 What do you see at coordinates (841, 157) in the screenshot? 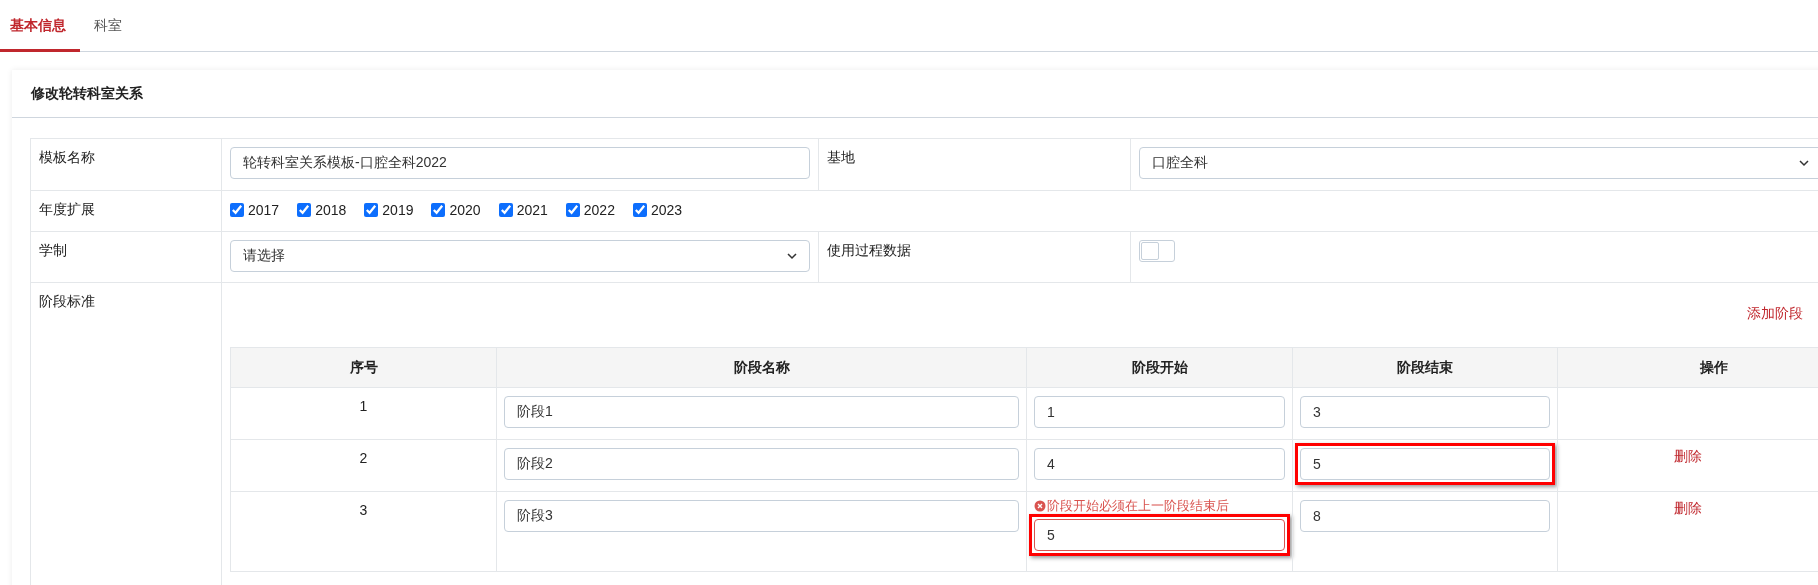
I see `field-label: 基地` at bounding box center [841, 157].